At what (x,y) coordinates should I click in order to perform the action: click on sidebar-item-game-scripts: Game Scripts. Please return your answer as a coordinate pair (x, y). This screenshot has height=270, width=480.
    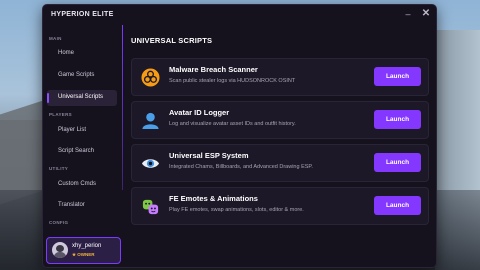
    Looking at the image, I should click on (82, 76).